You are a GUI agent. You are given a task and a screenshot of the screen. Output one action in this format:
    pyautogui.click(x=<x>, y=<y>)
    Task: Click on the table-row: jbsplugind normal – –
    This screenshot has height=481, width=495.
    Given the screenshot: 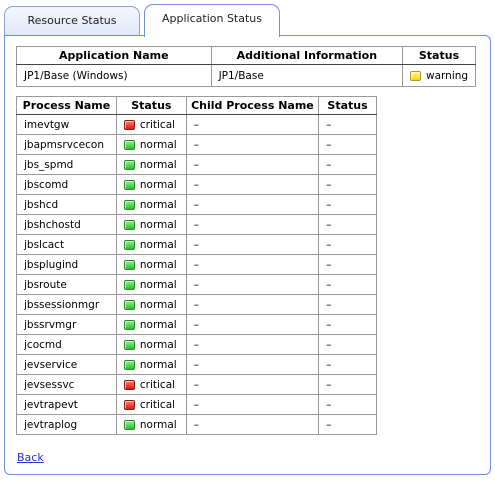 What is the action you would take?
    pyautogui.click(x=196, y=264)
    